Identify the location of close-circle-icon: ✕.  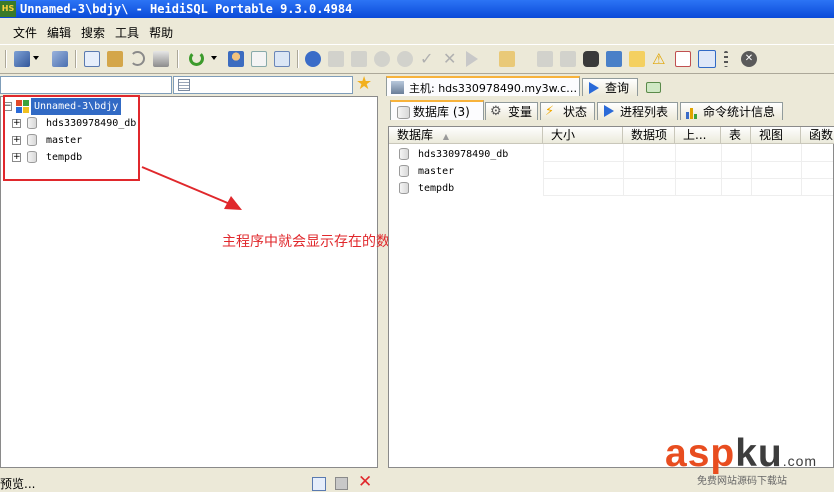
(749, 59).